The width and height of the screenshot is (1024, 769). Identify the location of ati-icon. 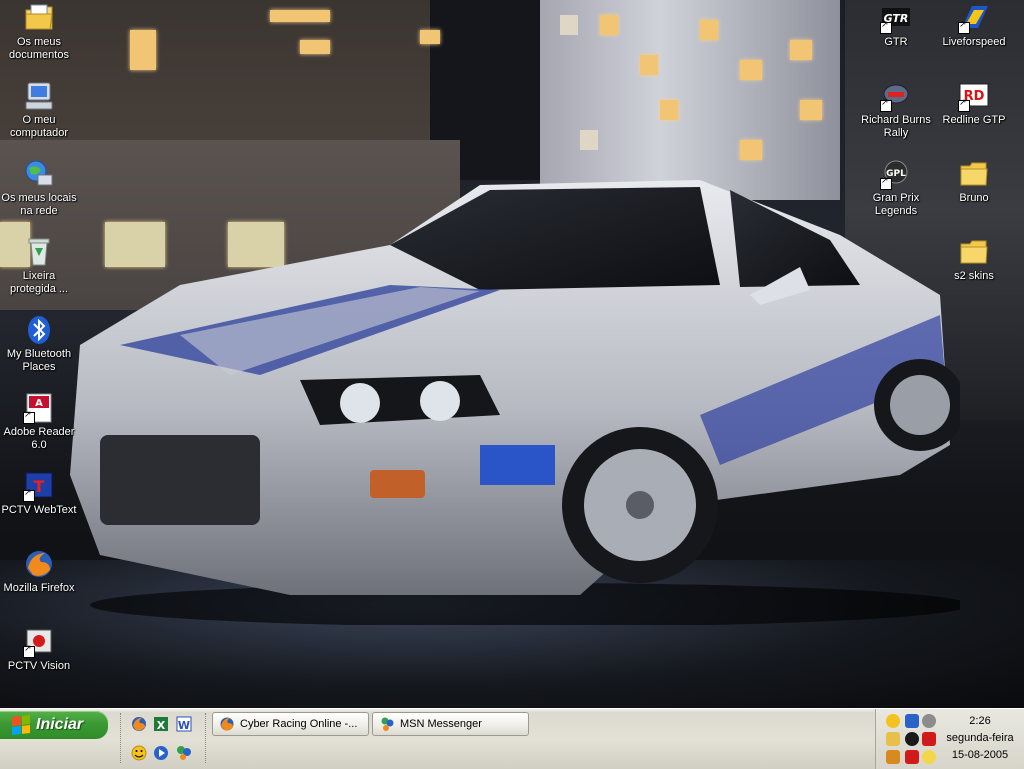
(929, 739).